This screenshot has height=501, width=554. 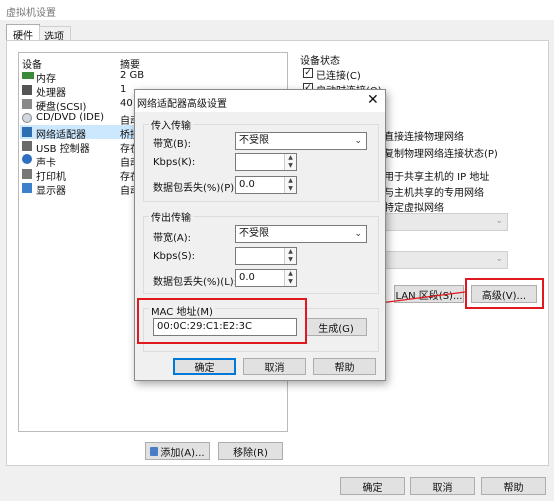 I want to click on outgoing-loss-label: 数据包丢失(%)(L):, so click(x=195, y=282).